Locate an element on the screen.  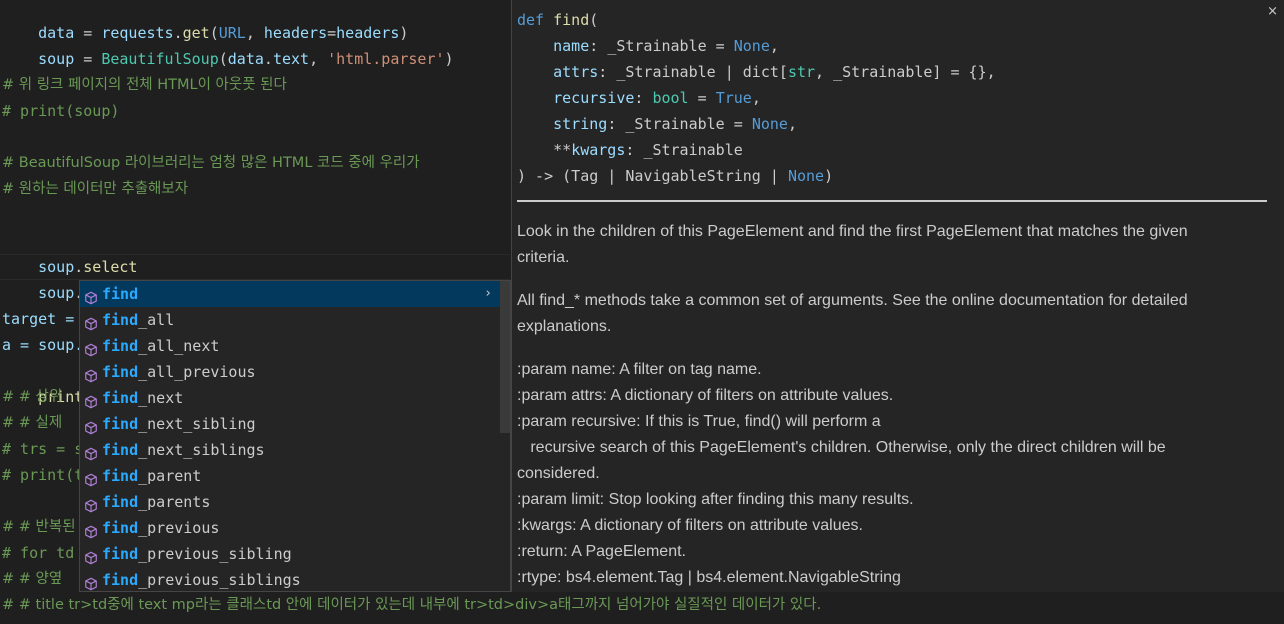
eq: = is located at coordinates (702, 98).